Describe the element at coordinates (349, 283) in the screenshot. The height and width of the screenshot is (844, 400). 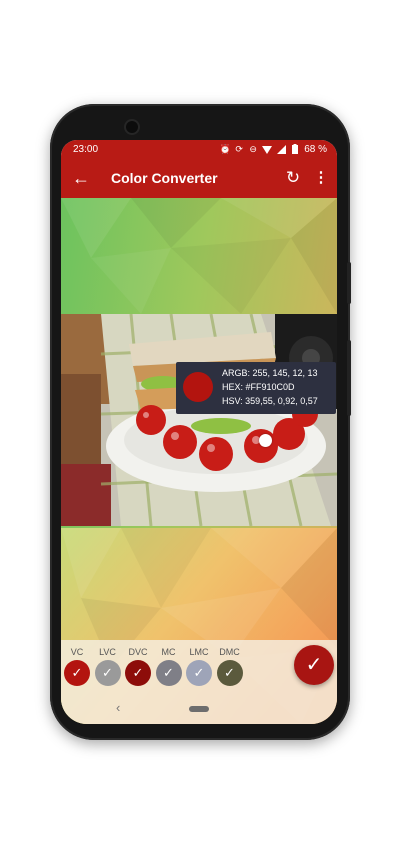
I see `power-button` at that location.